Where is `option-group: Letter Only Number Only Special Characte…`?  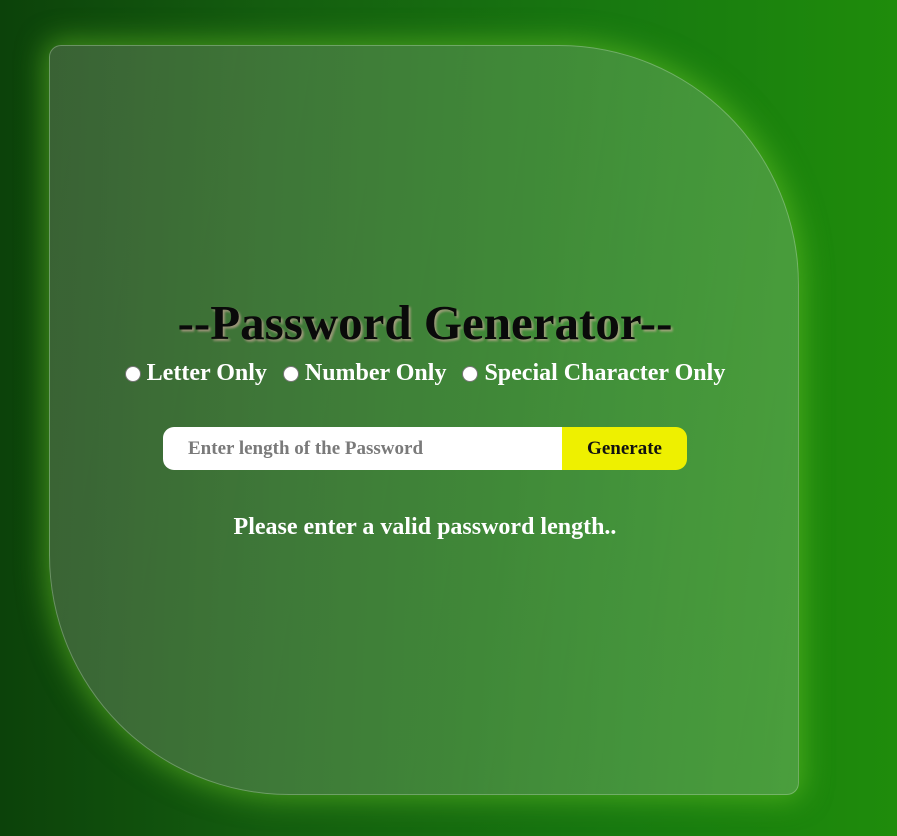 option-group: Letter Only Number Only Special Characte… is located at coordinates (425, 374).